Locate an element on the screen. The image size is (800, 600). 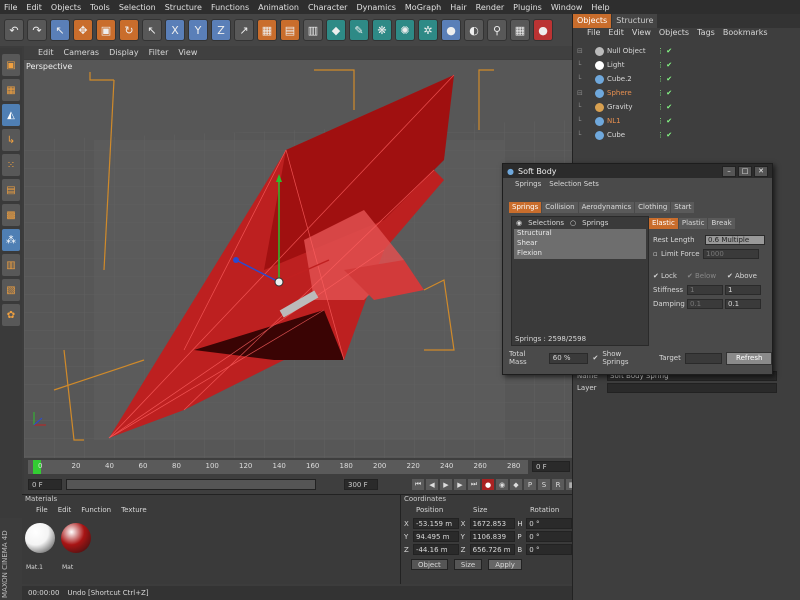
record-key-icon: ● is located at coordinates (488, 484).